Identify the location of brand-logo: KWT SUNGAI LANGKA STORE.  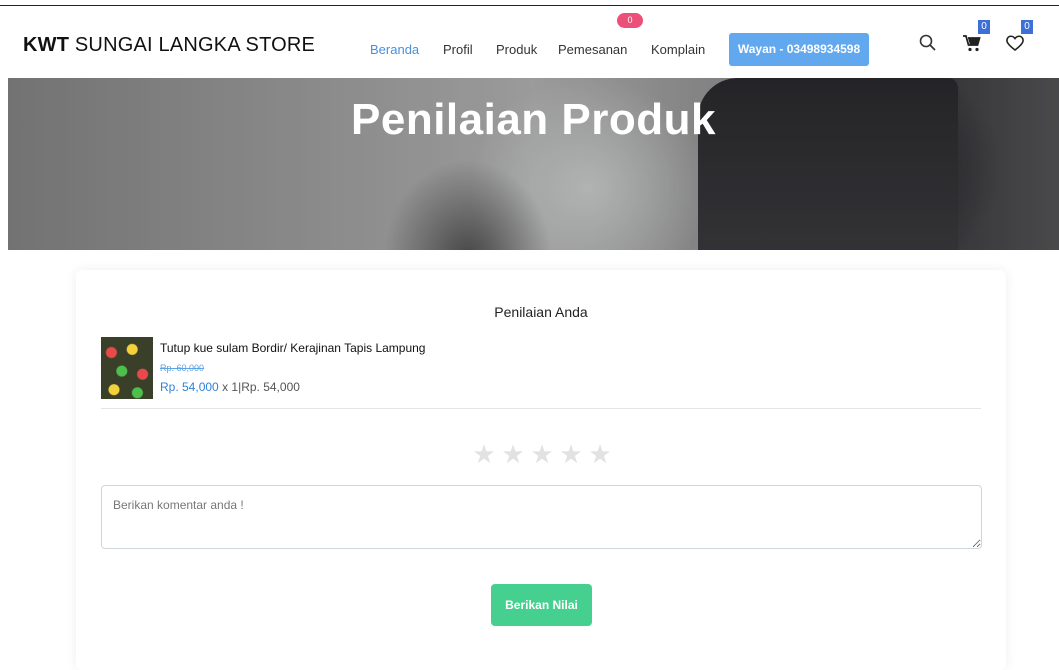
(169, 45).